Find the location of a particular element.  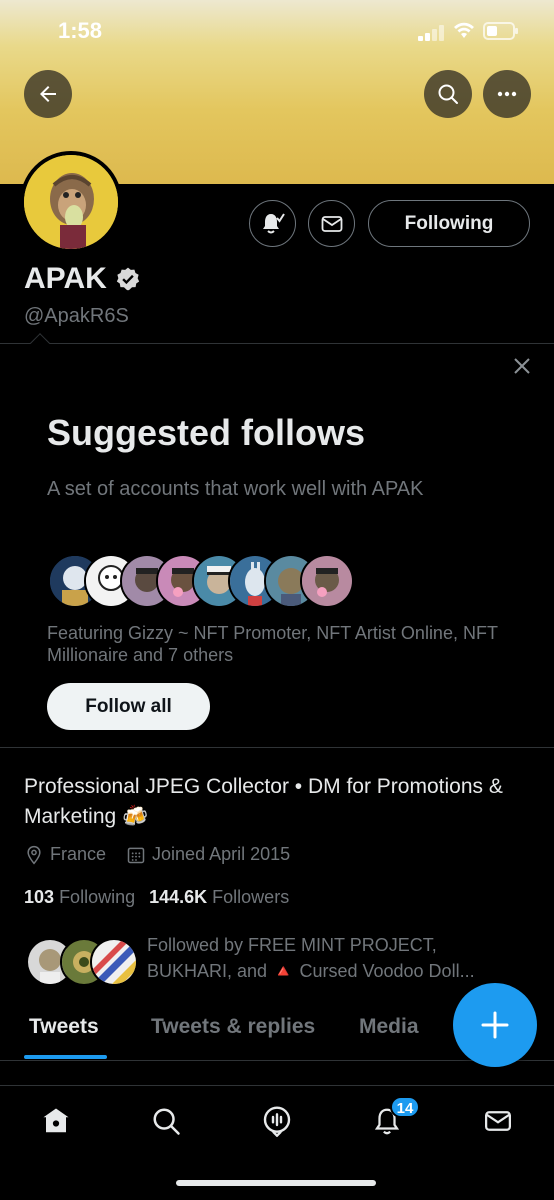

home-indicator is located at coordinates (276, 1183).